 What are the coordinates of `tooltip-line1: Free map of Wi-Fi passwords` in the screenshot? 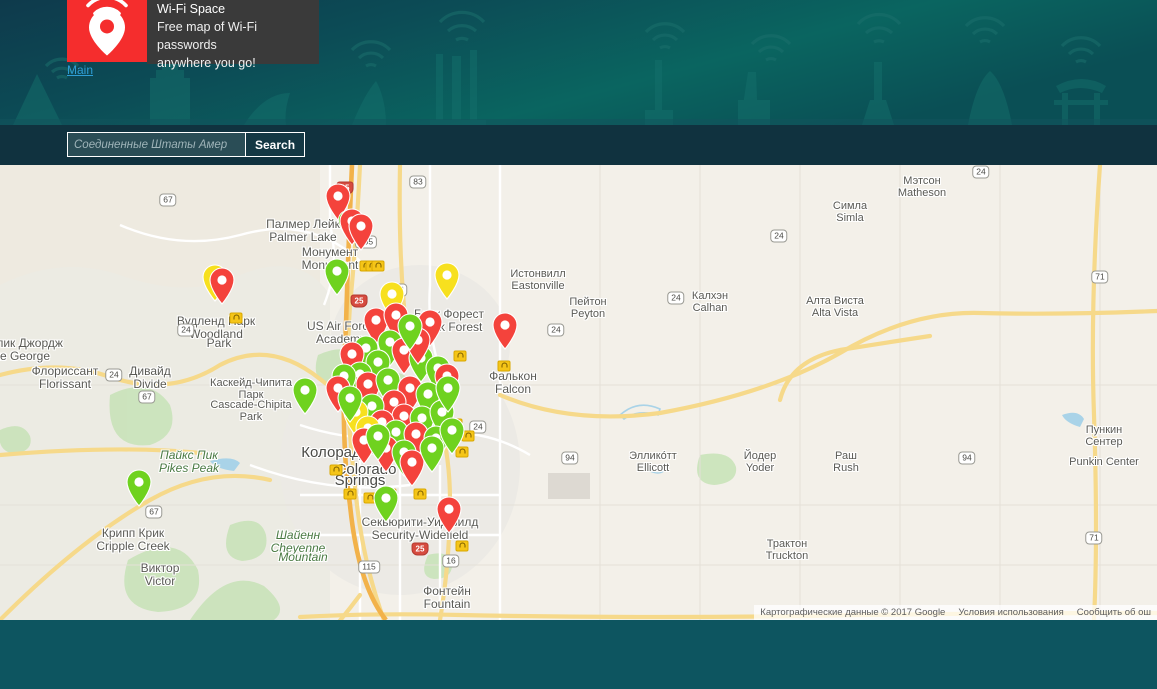 It's located at (207, 36).